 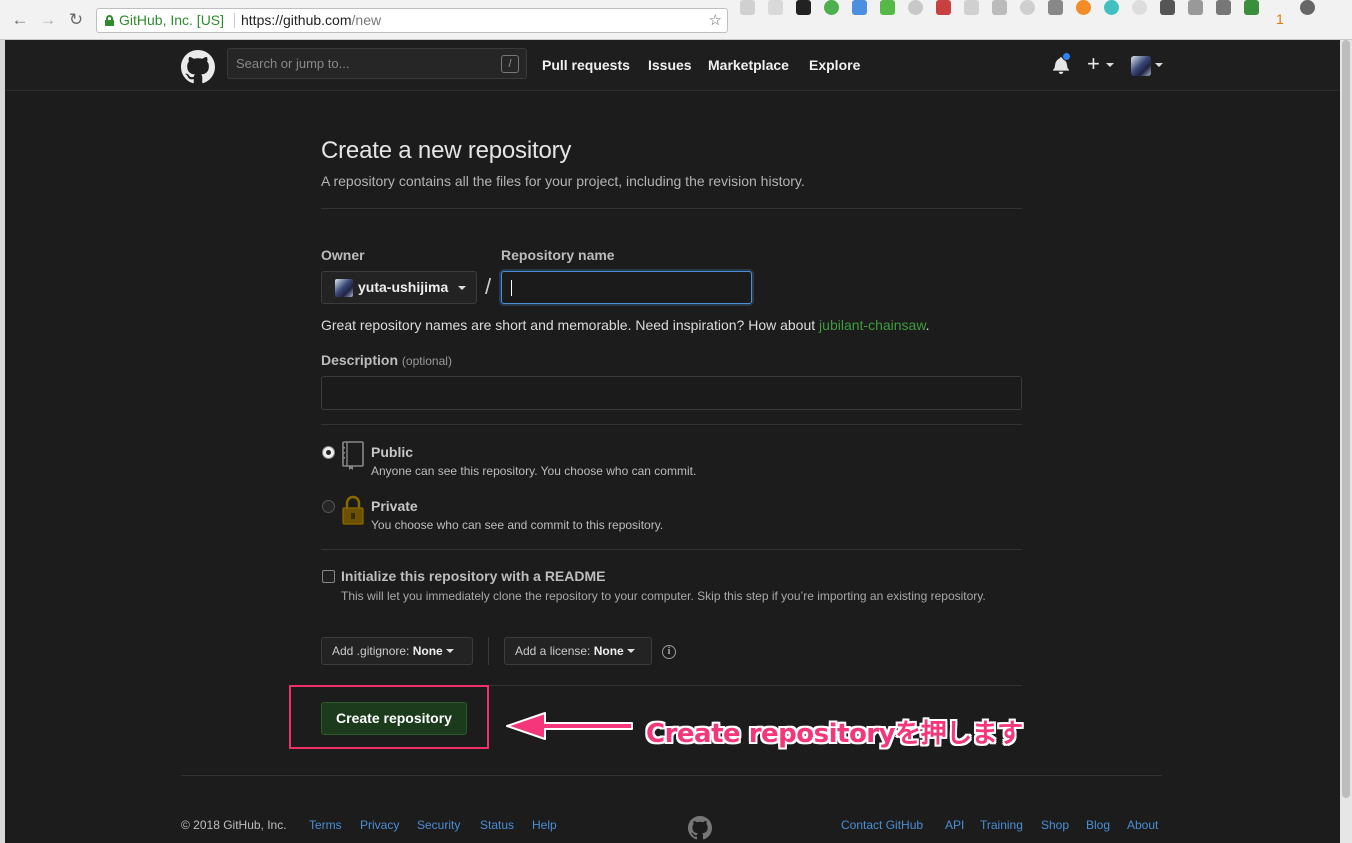 What do you see at coordinates (1167, 7) in the screenshot?
I see `evernote-extension-icon` at bounding box center [1167, 7].